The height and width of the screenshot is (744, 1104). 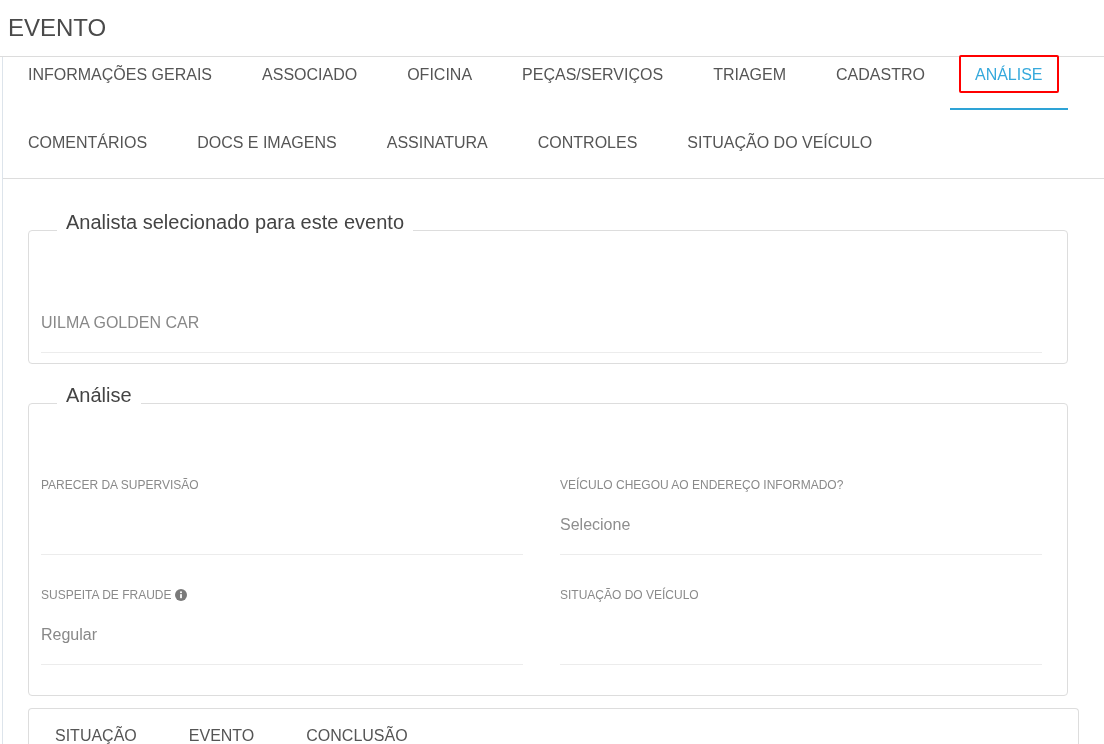 I want to click on page-title: EVENTO, so click(x=57, y=28).